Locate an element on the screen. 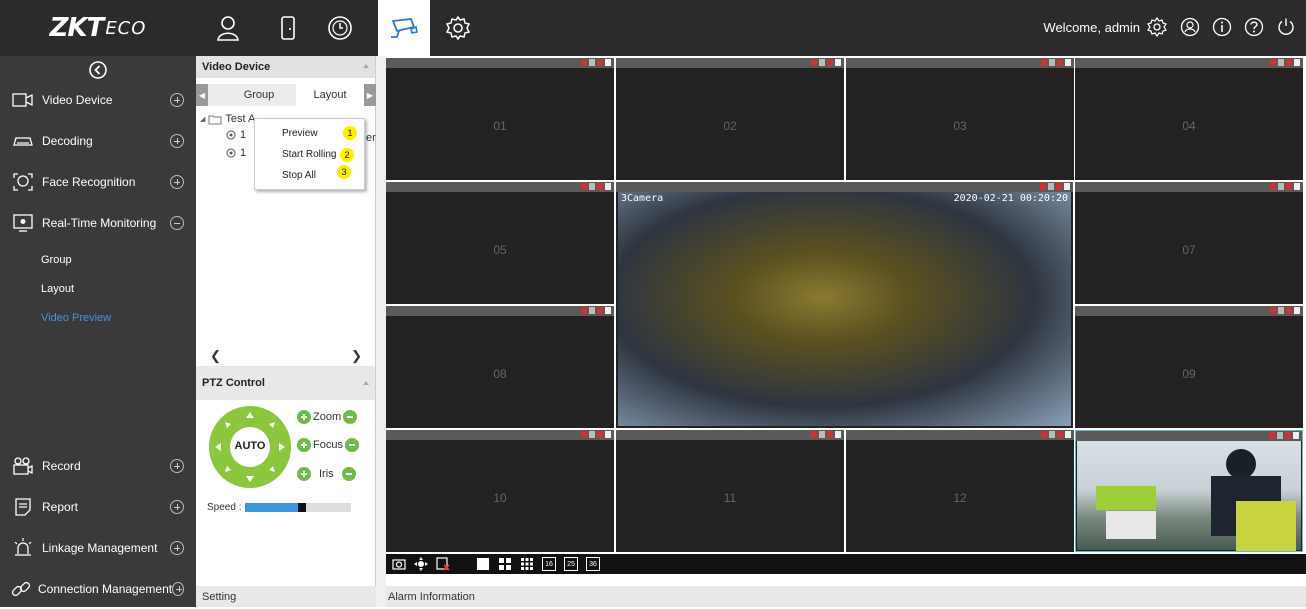  iris-out-icon is located at coordinates (348, 474).